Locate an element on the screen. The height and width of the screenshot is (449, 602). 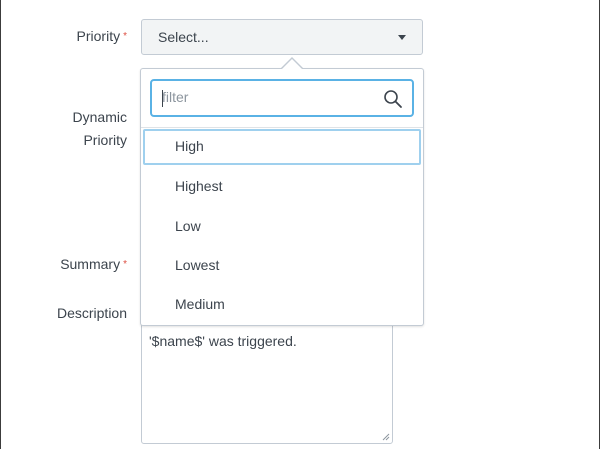
search-icon is located at coordinates (393, 99).